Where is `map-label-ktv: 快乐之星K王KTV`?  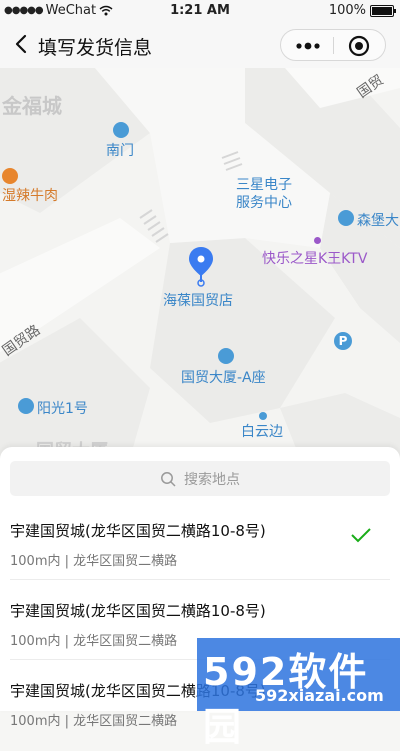
map-label-ktv: 快乐之星K王KTV is located at coordinates (315, 259).